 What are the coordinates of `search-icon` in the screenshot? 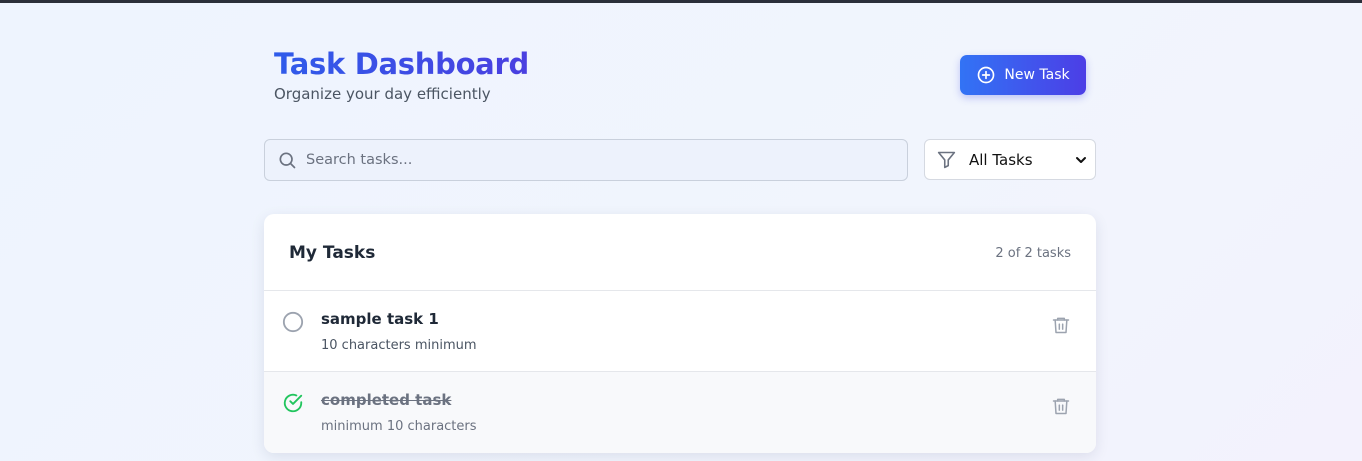 It's located at (287, 160).